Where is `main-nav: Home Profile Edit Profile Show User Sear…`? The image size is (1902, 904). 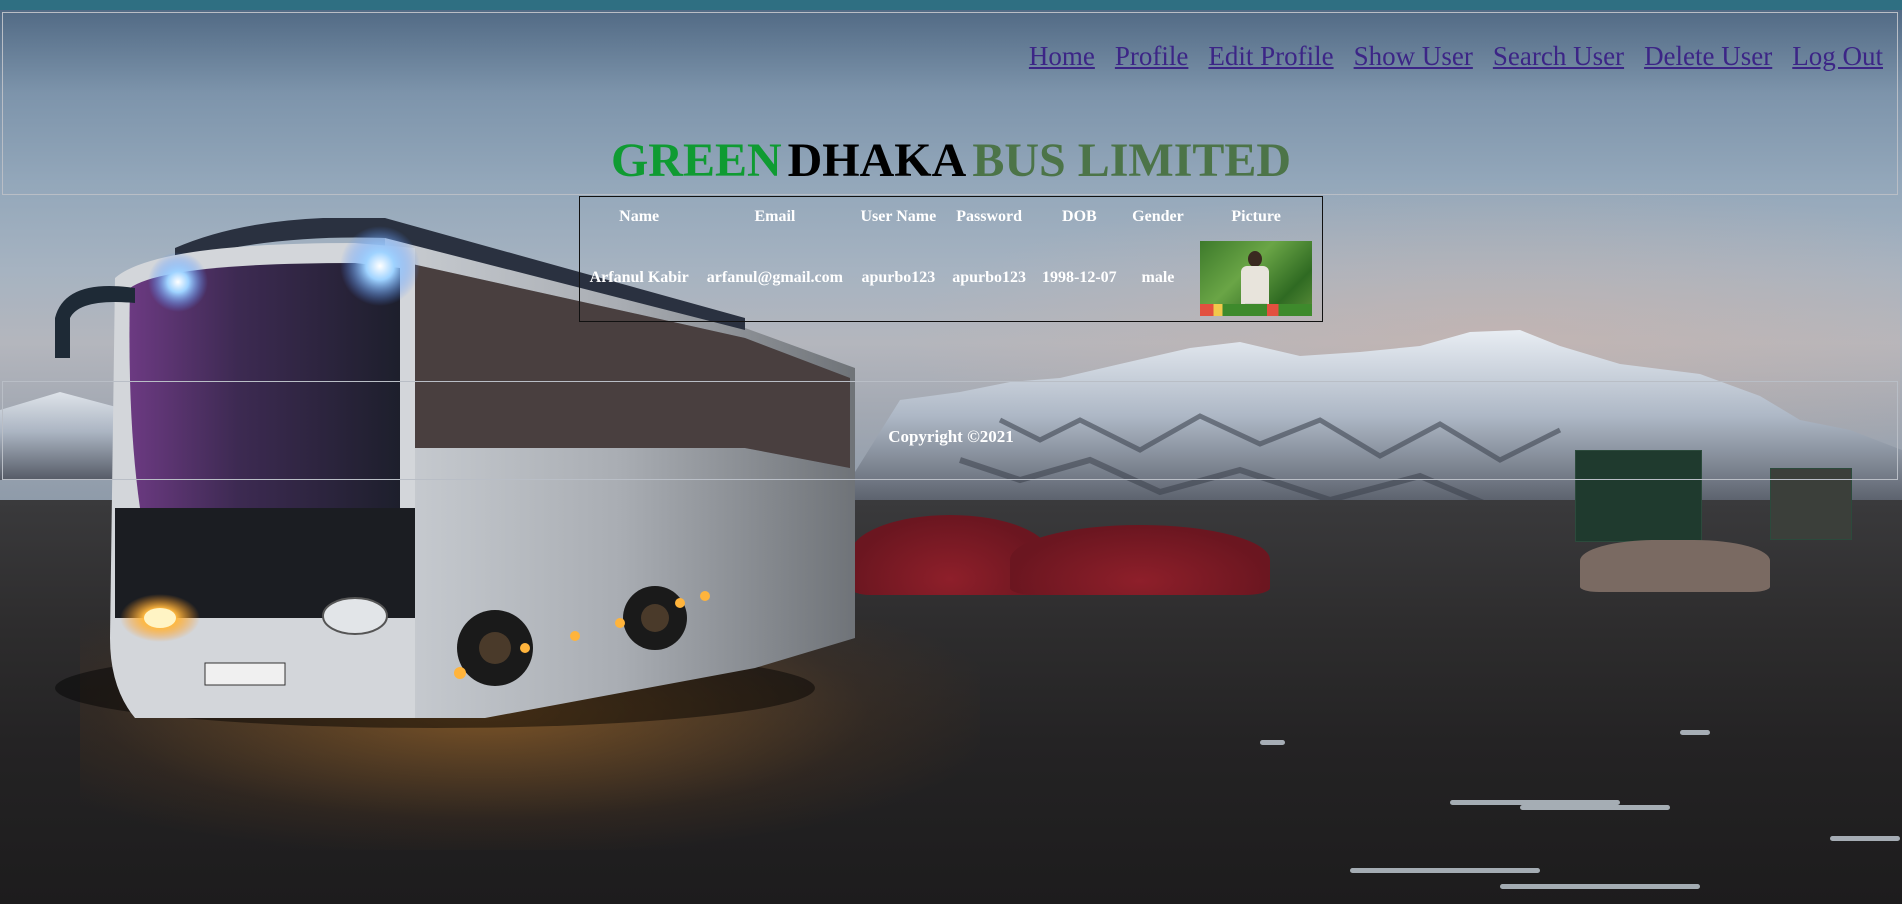
main-nav: Home Profile Edit Profile Show User Sear… is located at coordinates (1456, 56).